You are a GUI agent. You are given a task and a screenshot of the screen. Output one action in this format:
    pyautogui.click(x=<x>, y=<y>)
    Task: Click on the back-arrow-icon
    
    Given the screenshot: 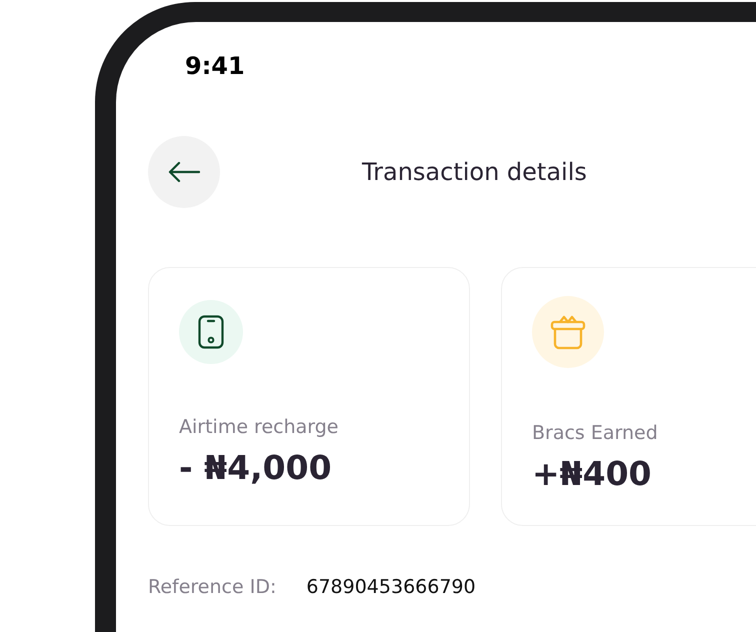 What is the action you would take?
    pyautogui.click(x=184, y=172)
    